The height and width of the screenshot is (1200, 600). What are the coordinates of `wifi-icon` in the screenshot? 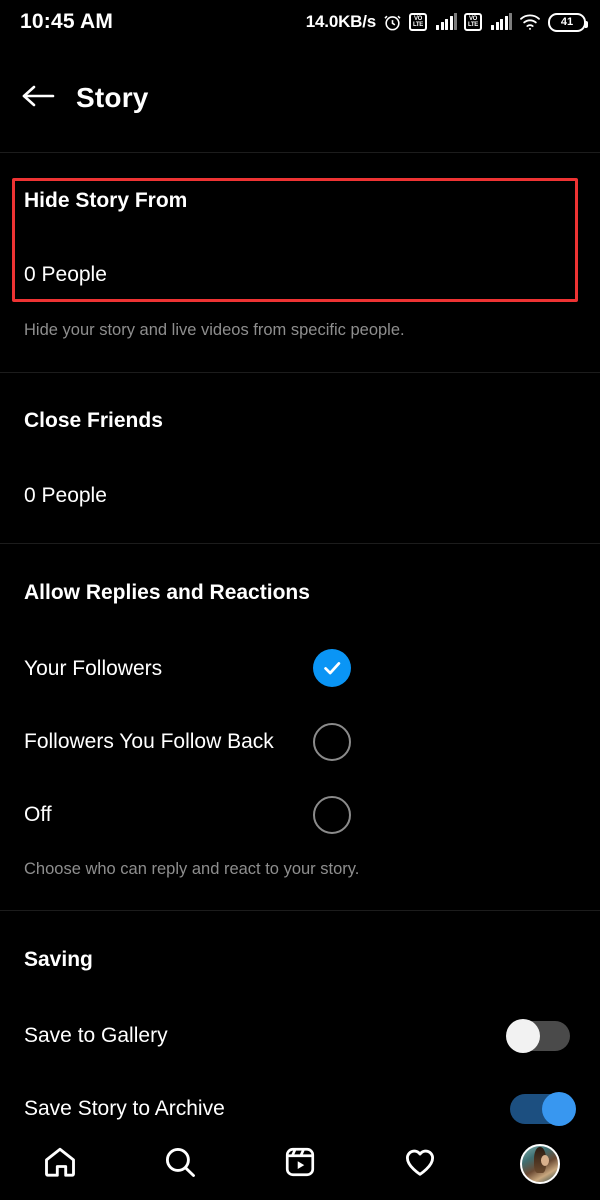 It's located at (530, 22).